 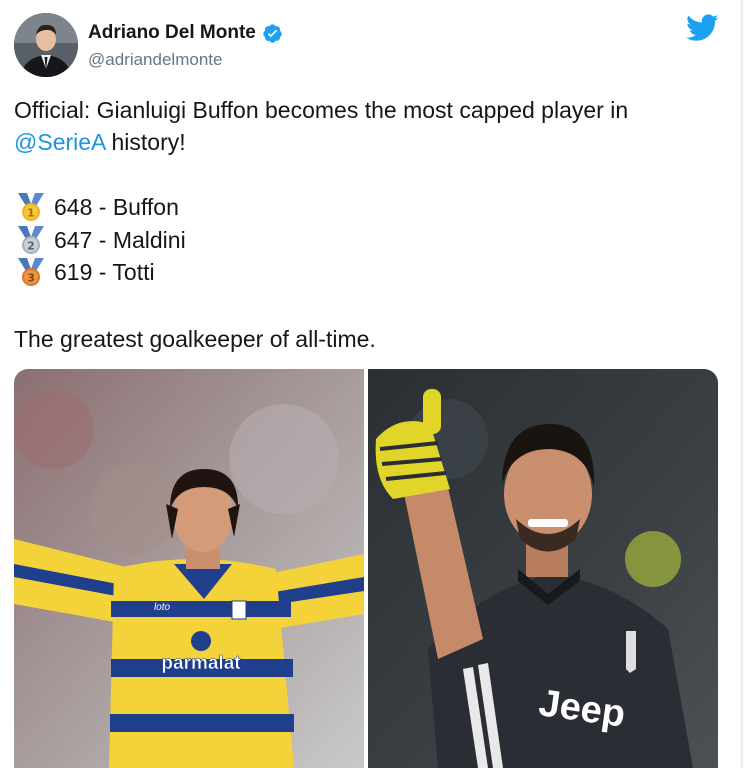 I want to click on ranking-text: 647 - Maldini, so click(x=120, y=239).